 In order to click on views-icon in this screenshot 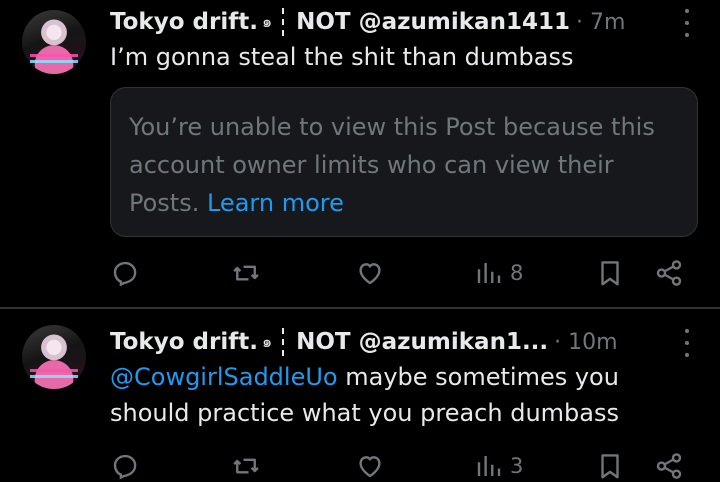, I will do `click(489, 273)`.